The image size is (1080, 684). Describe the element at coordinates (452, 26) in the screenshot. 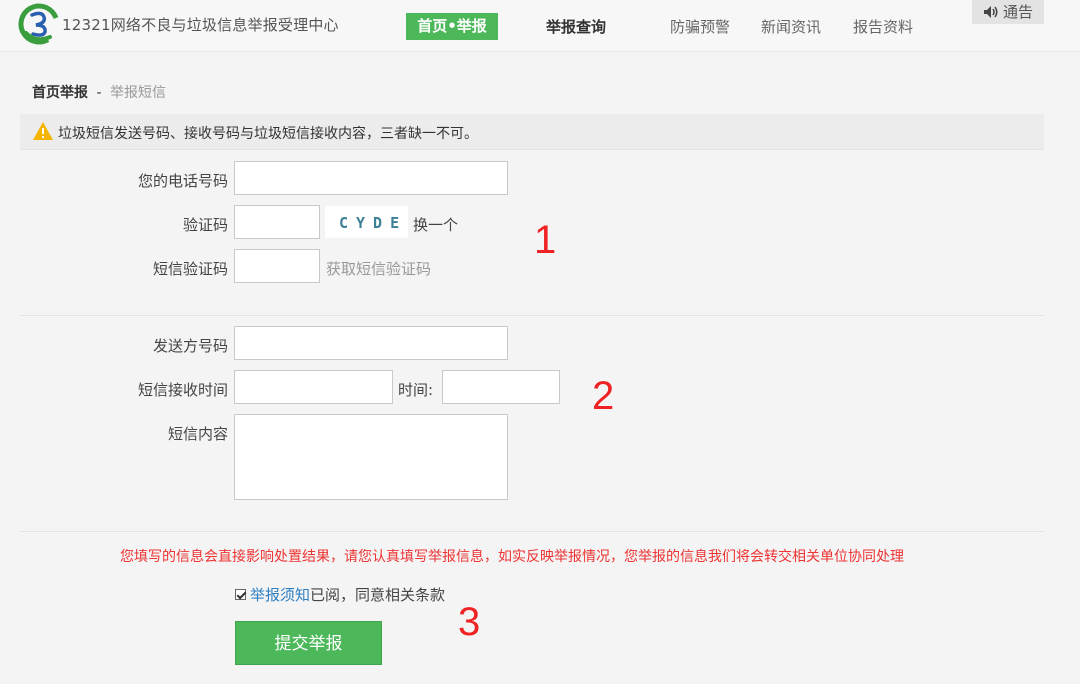

I see `nav-home-report: 首页•举报` at that location.